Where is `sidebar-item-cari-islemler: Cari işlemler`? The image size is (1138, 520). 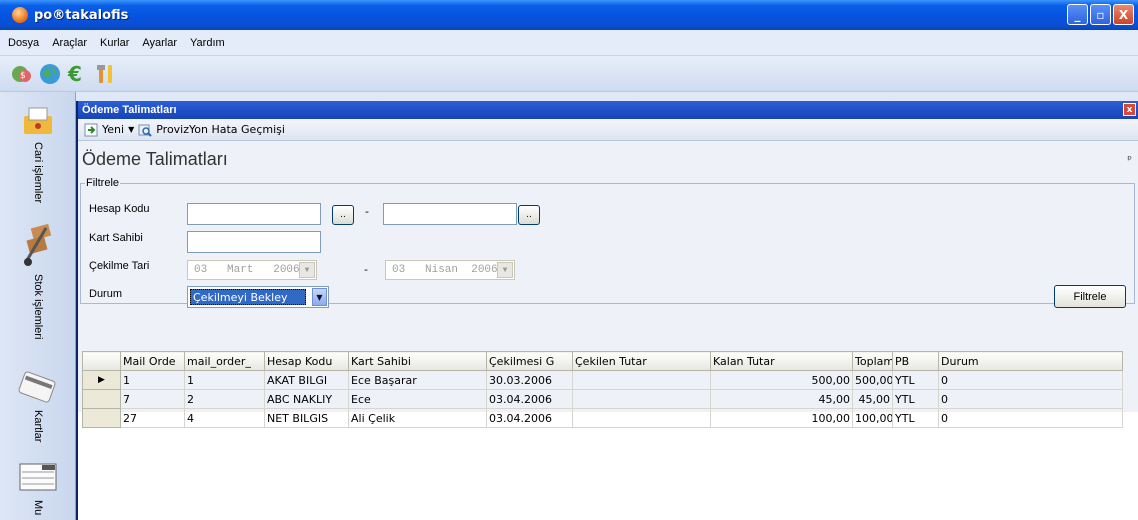
sidebar-item-cari-islemler: Cari işlemler is located at coordinates (38, 154).